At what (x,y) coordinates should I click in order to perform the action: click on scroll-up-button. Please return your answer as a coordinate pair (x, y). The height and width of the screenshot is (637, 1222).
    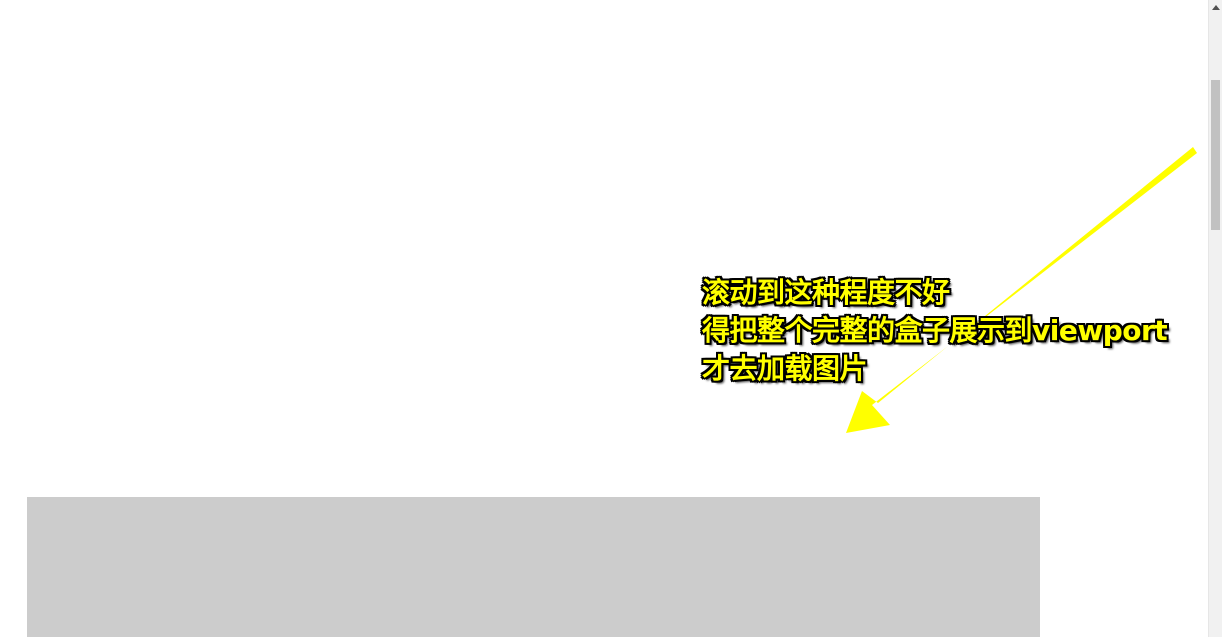
    Looking at the image, I should click on (1215, 7).